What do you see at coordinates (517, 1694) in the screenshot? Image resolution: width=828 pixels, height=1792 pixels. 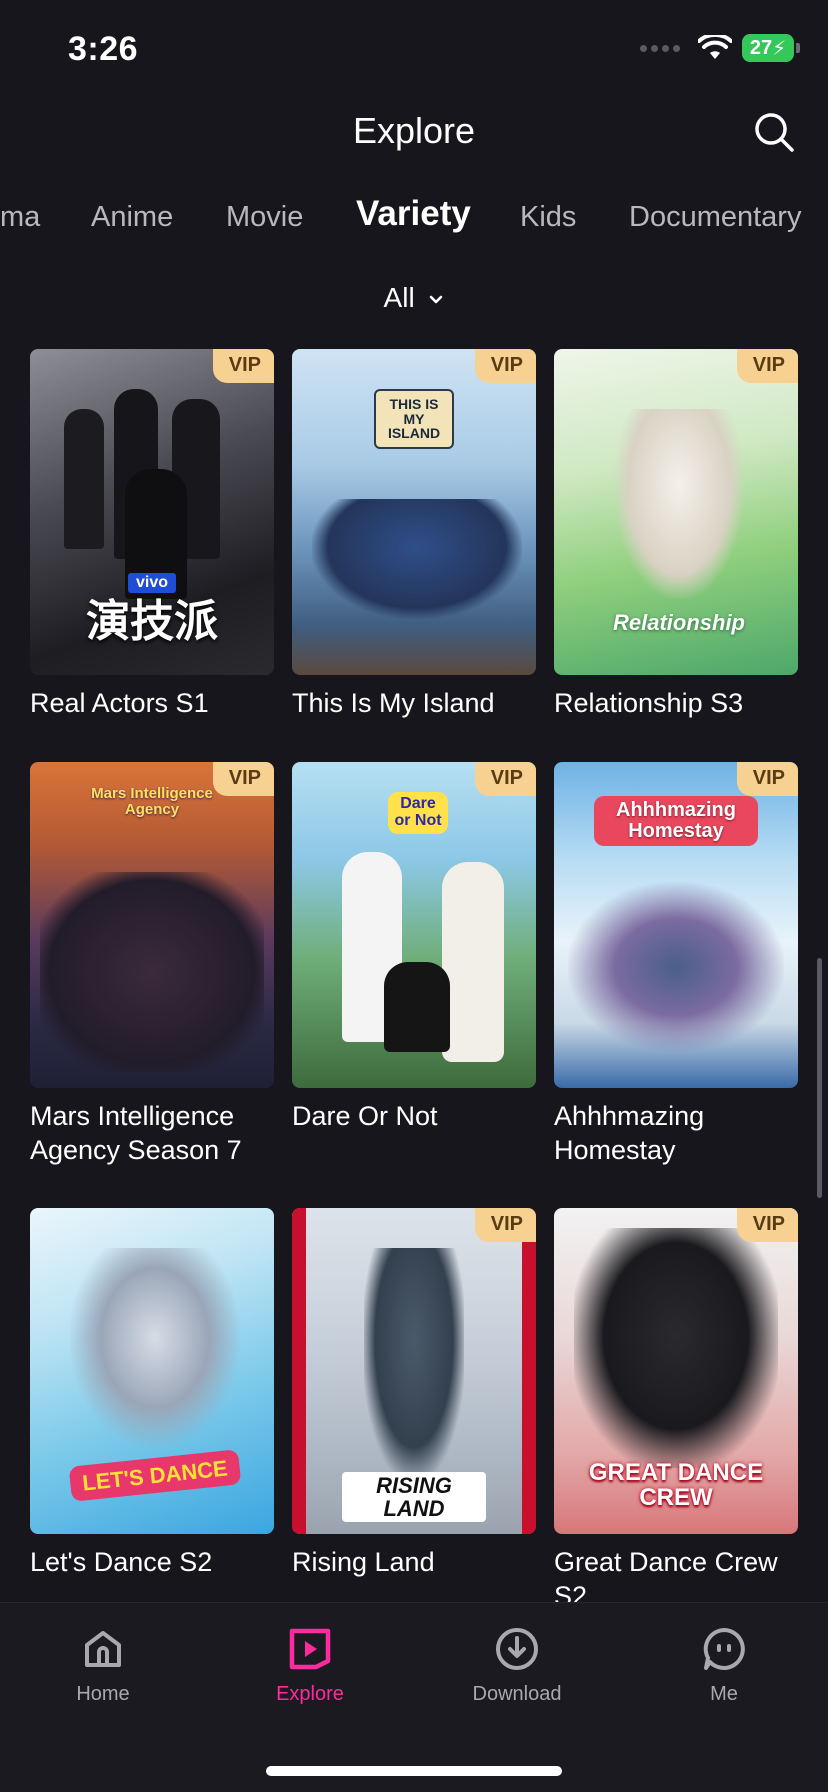 I see `nav-label: Download` at bounding box center [517, 1694].